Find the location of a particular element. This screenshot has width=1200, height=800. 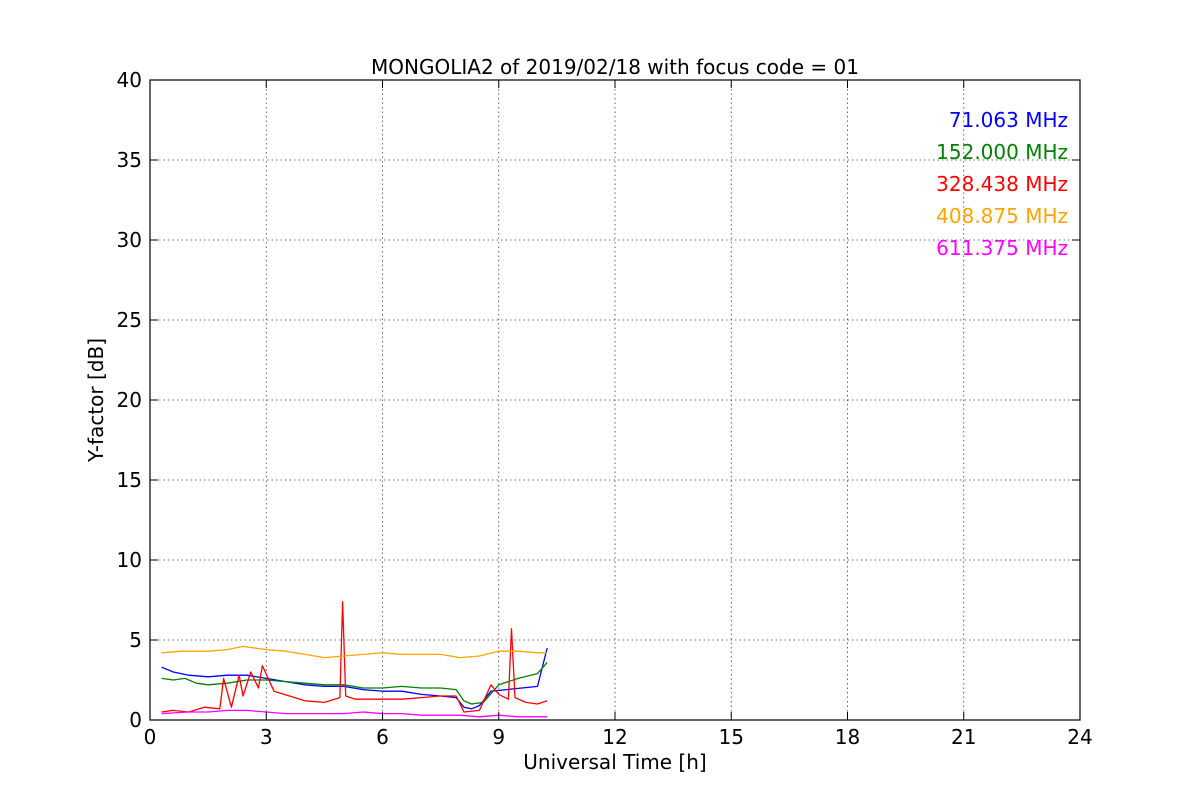

plot-series is located at coordinates (354, 659).